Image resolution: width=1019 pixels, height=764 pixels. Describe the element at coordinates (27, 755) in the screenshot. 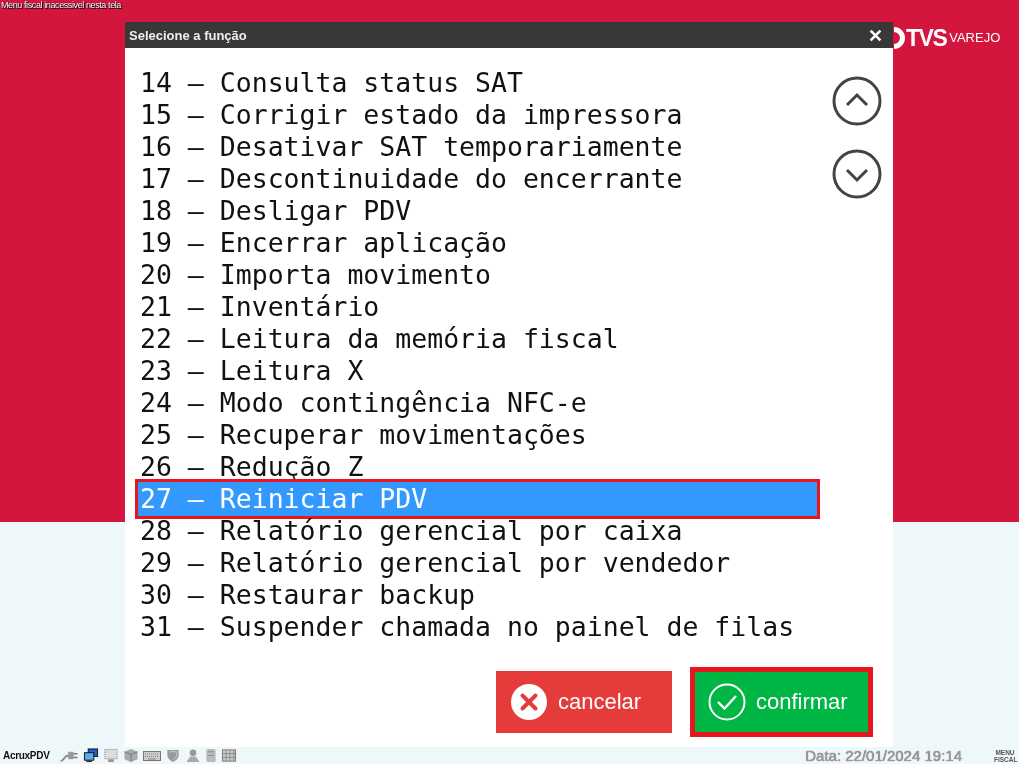

I see `app-name: AcruxPDV` at that location.